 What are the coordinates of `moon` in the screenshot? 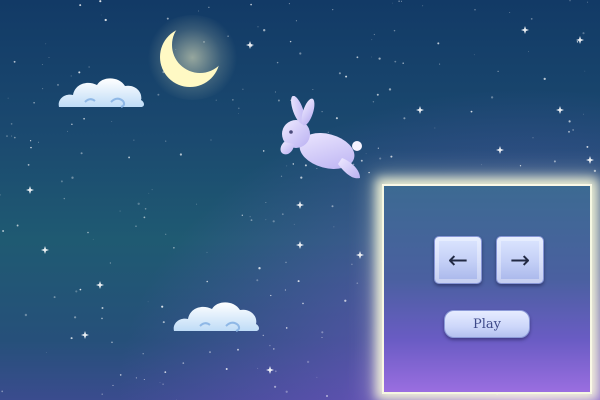 It's located at (192, 57).